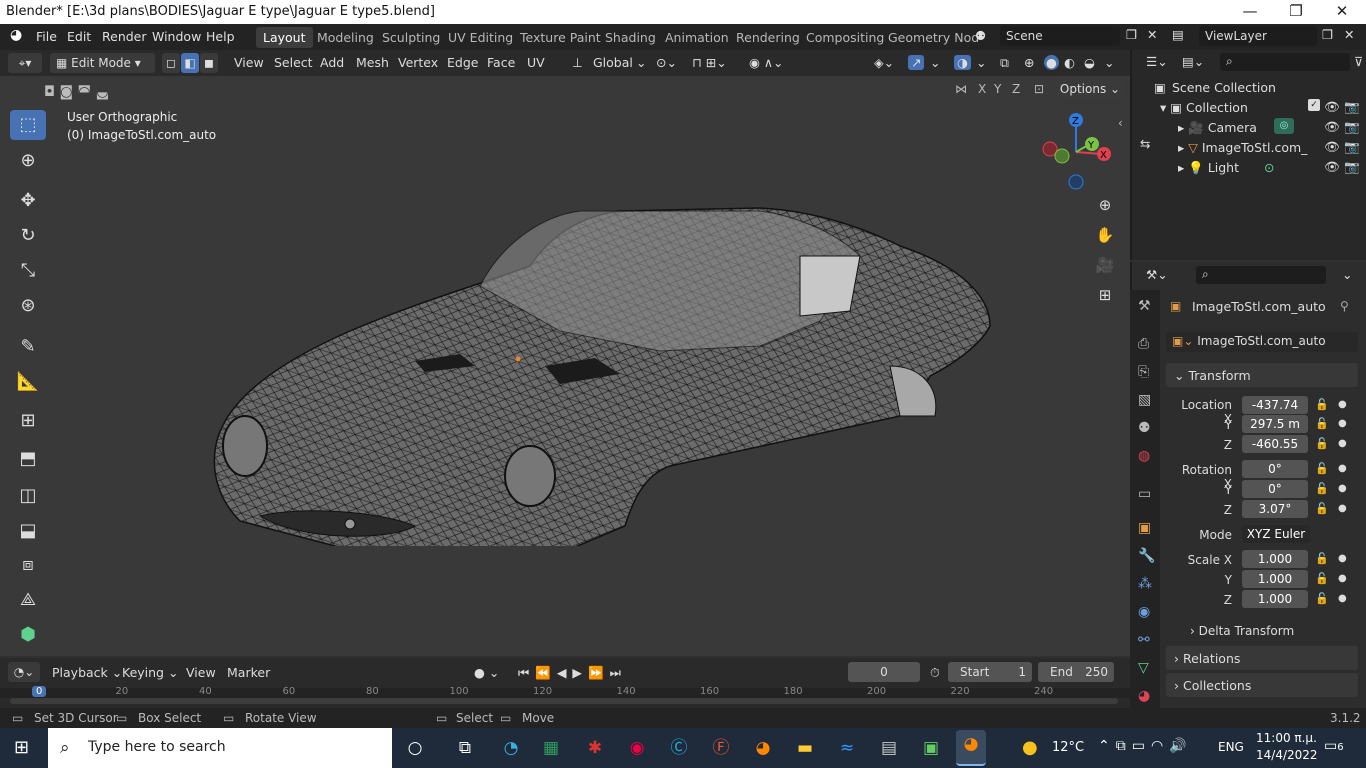 Image resolution: width=1366 pixels, height=768 pixels. Describe the element at coordinates (1144, 428) in the screenshot. I see `scene-tab-icon: ⚉` at that location.